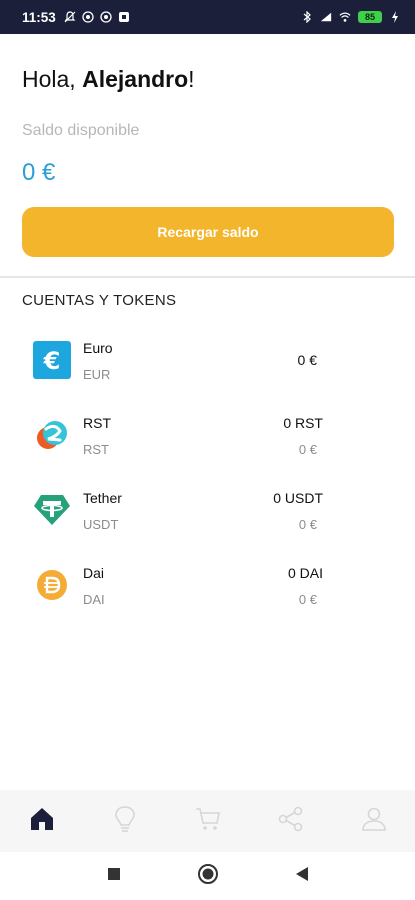 This screenshot has width=415, height=900. I want to click on system-navigation-bar, so click(207, 876).